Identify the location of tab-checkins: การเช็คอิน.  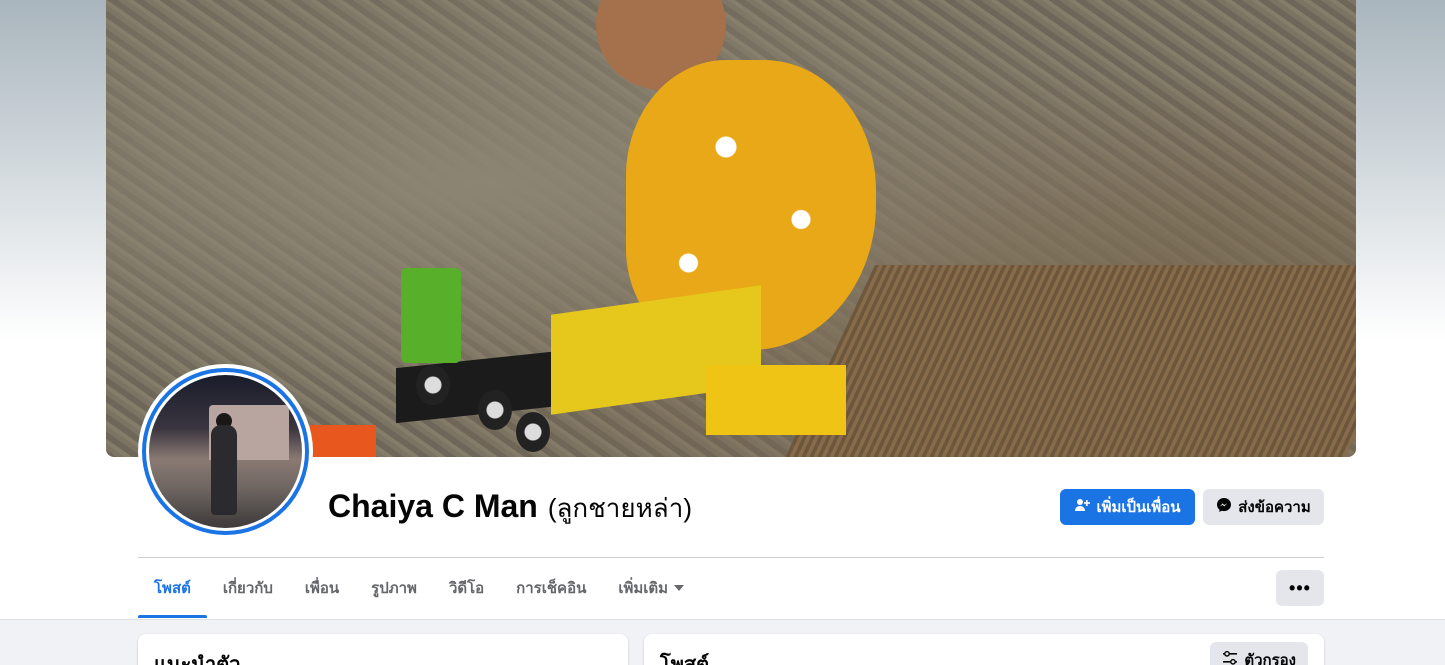
(551, 588).